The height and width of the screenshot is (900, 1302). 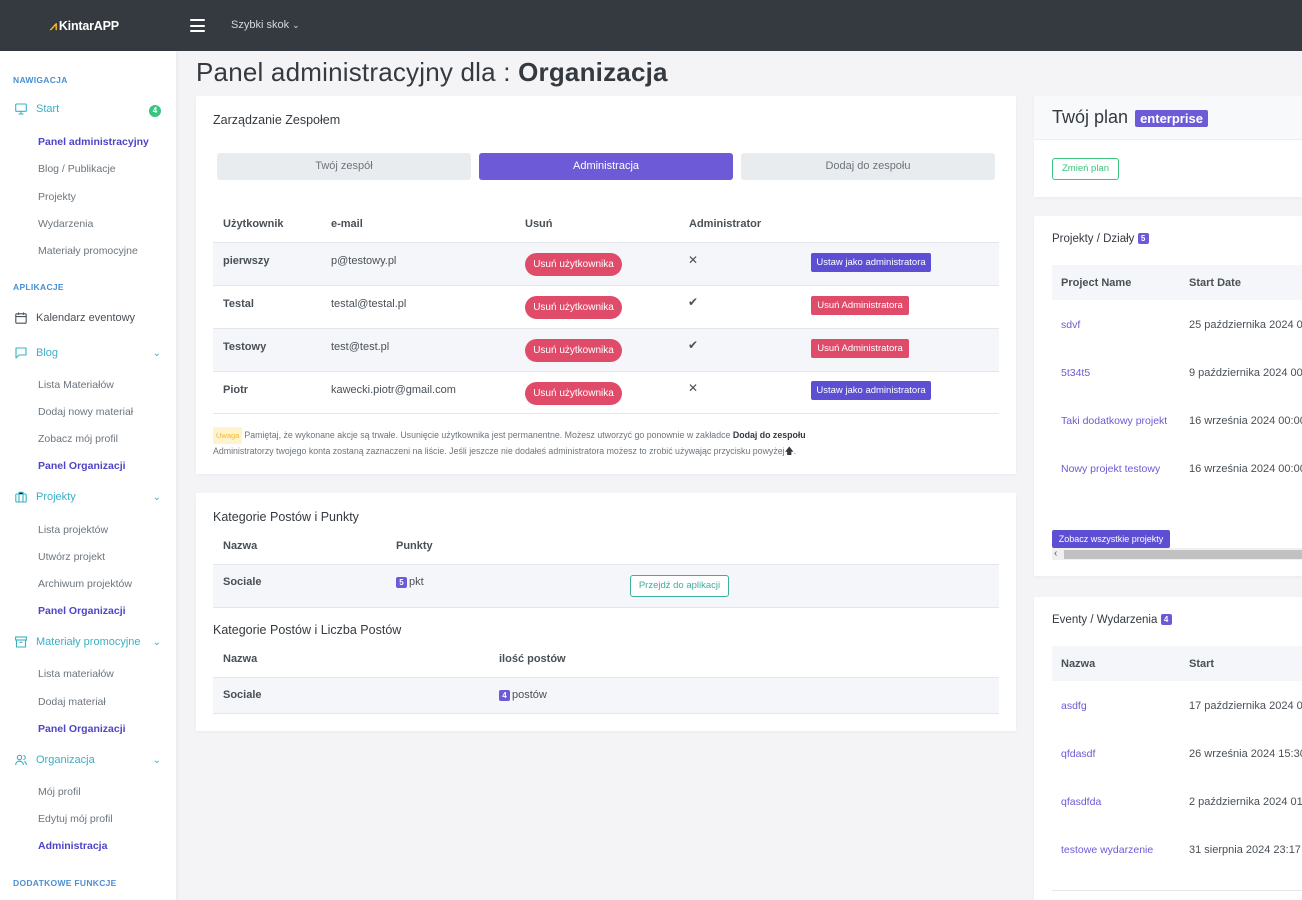 I want to click on sidebar-sub-wydarzenia: Wydarzenia, so click(x=65, y=224).